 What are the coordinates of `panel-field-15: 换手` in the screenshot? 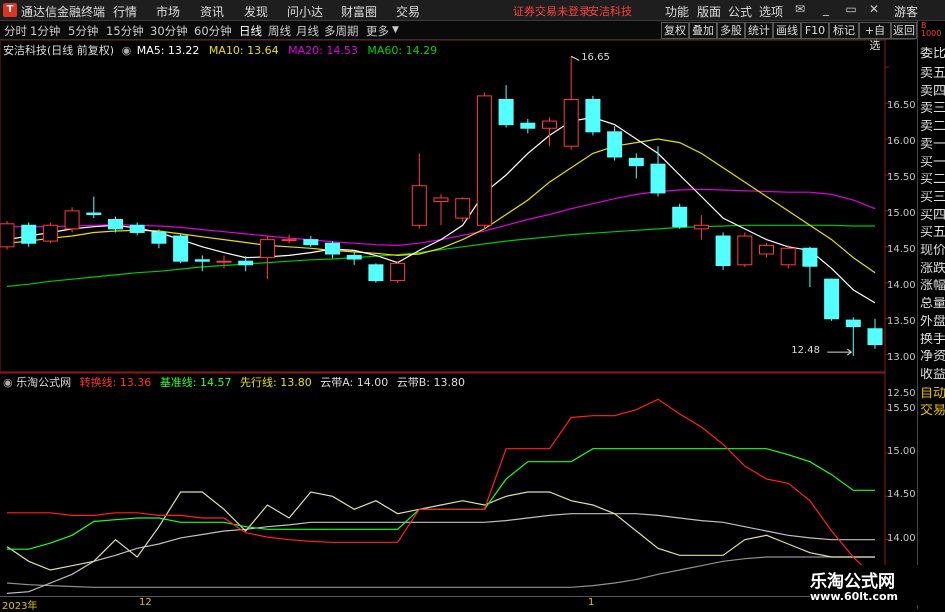 It's located at (932, 339).